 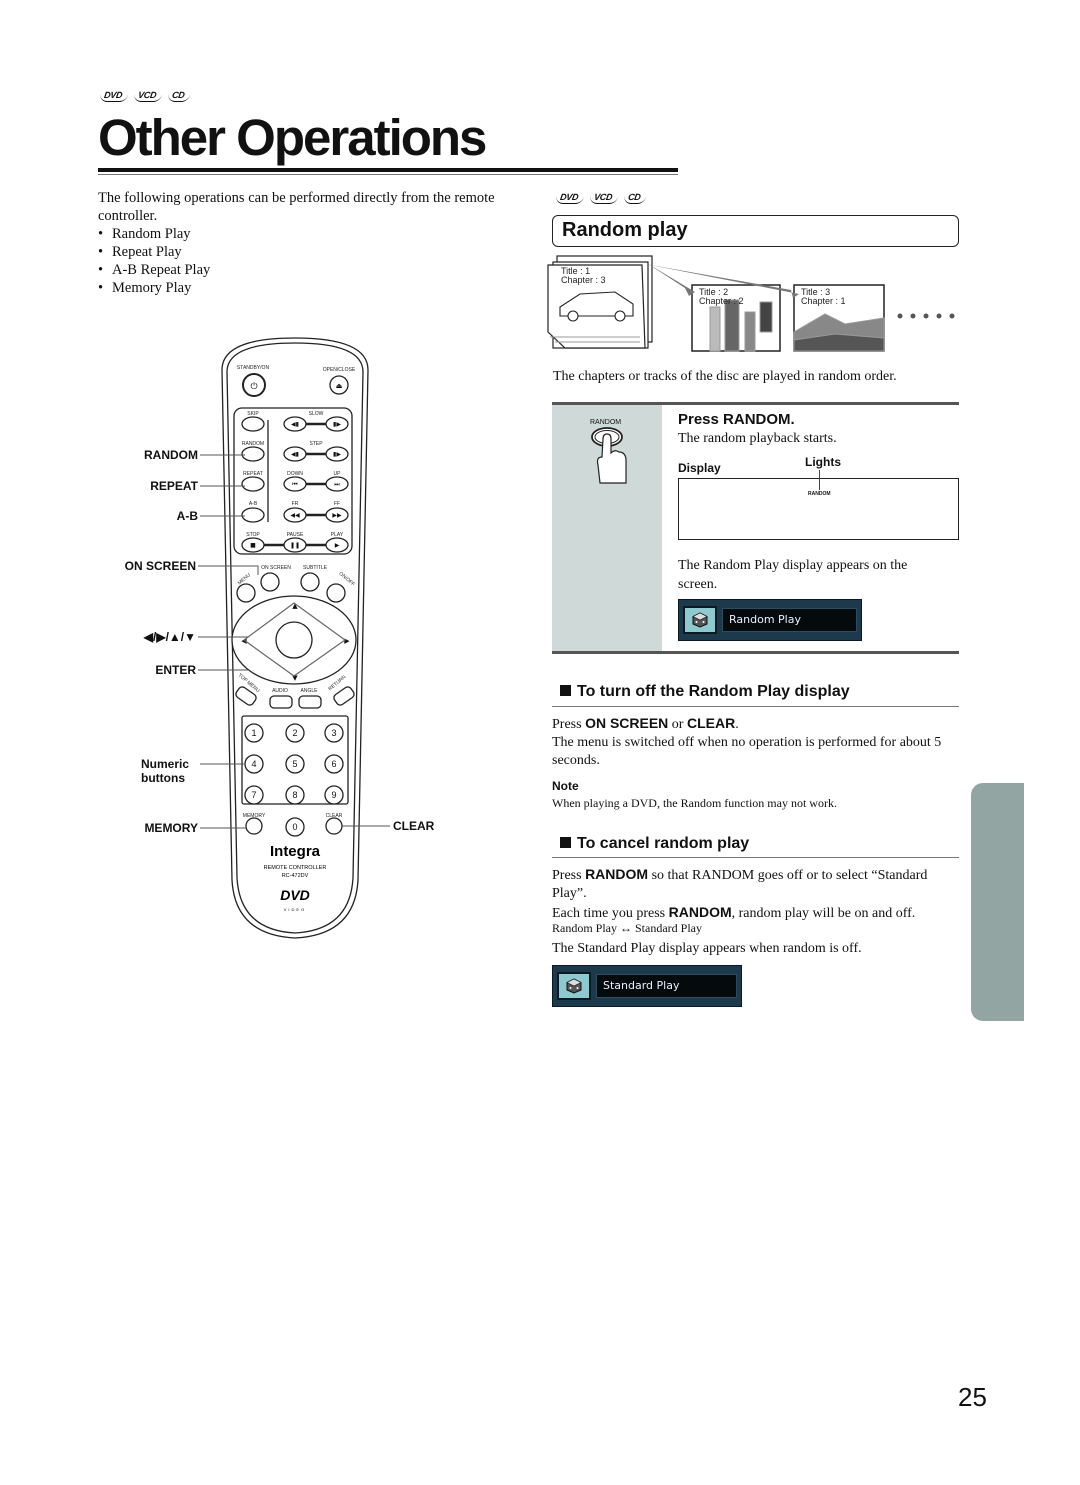 What do you see at coordinates (175, 670) in the screenshot?
I see `callout-enter: ENTER` at bounding box center [175, 670].